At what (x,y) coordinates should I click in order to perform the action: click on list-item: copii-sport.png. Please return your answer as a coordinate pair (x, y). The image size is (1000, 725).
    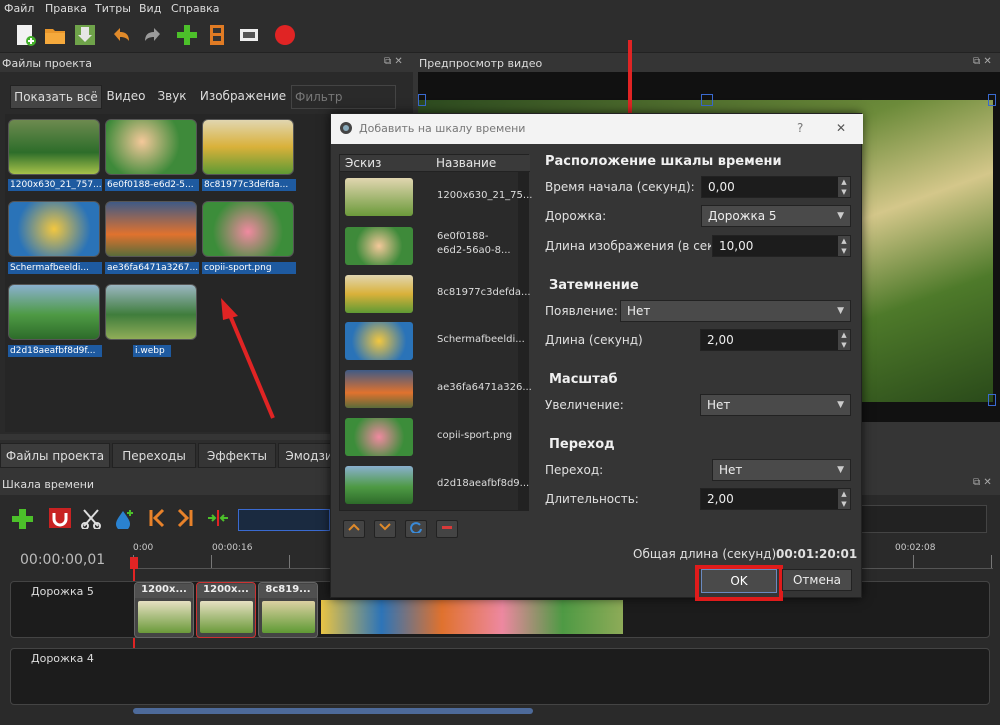
    Looking at the image, I should click on (435, 438).